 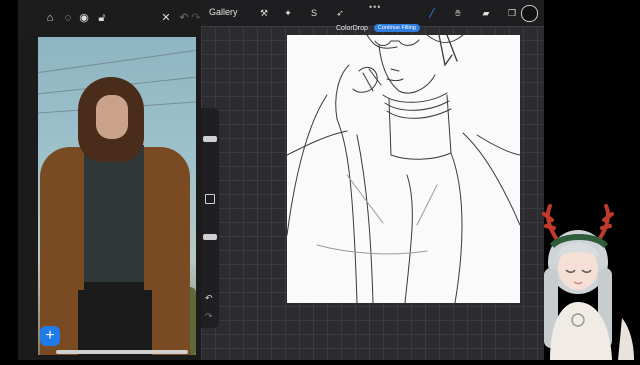 I want to click on home-icon: ⌂, so click(x=50, y=18).